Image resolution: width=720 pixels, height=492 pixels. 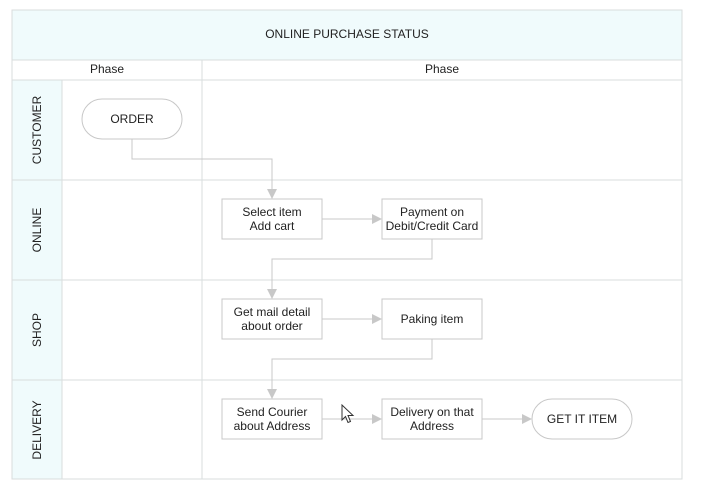 What do you see at coordinates (347, 34) in the screenshot?
I see `diagram-title: ONLINE PURCHASE STATUS` at bounding box center [347, 34].